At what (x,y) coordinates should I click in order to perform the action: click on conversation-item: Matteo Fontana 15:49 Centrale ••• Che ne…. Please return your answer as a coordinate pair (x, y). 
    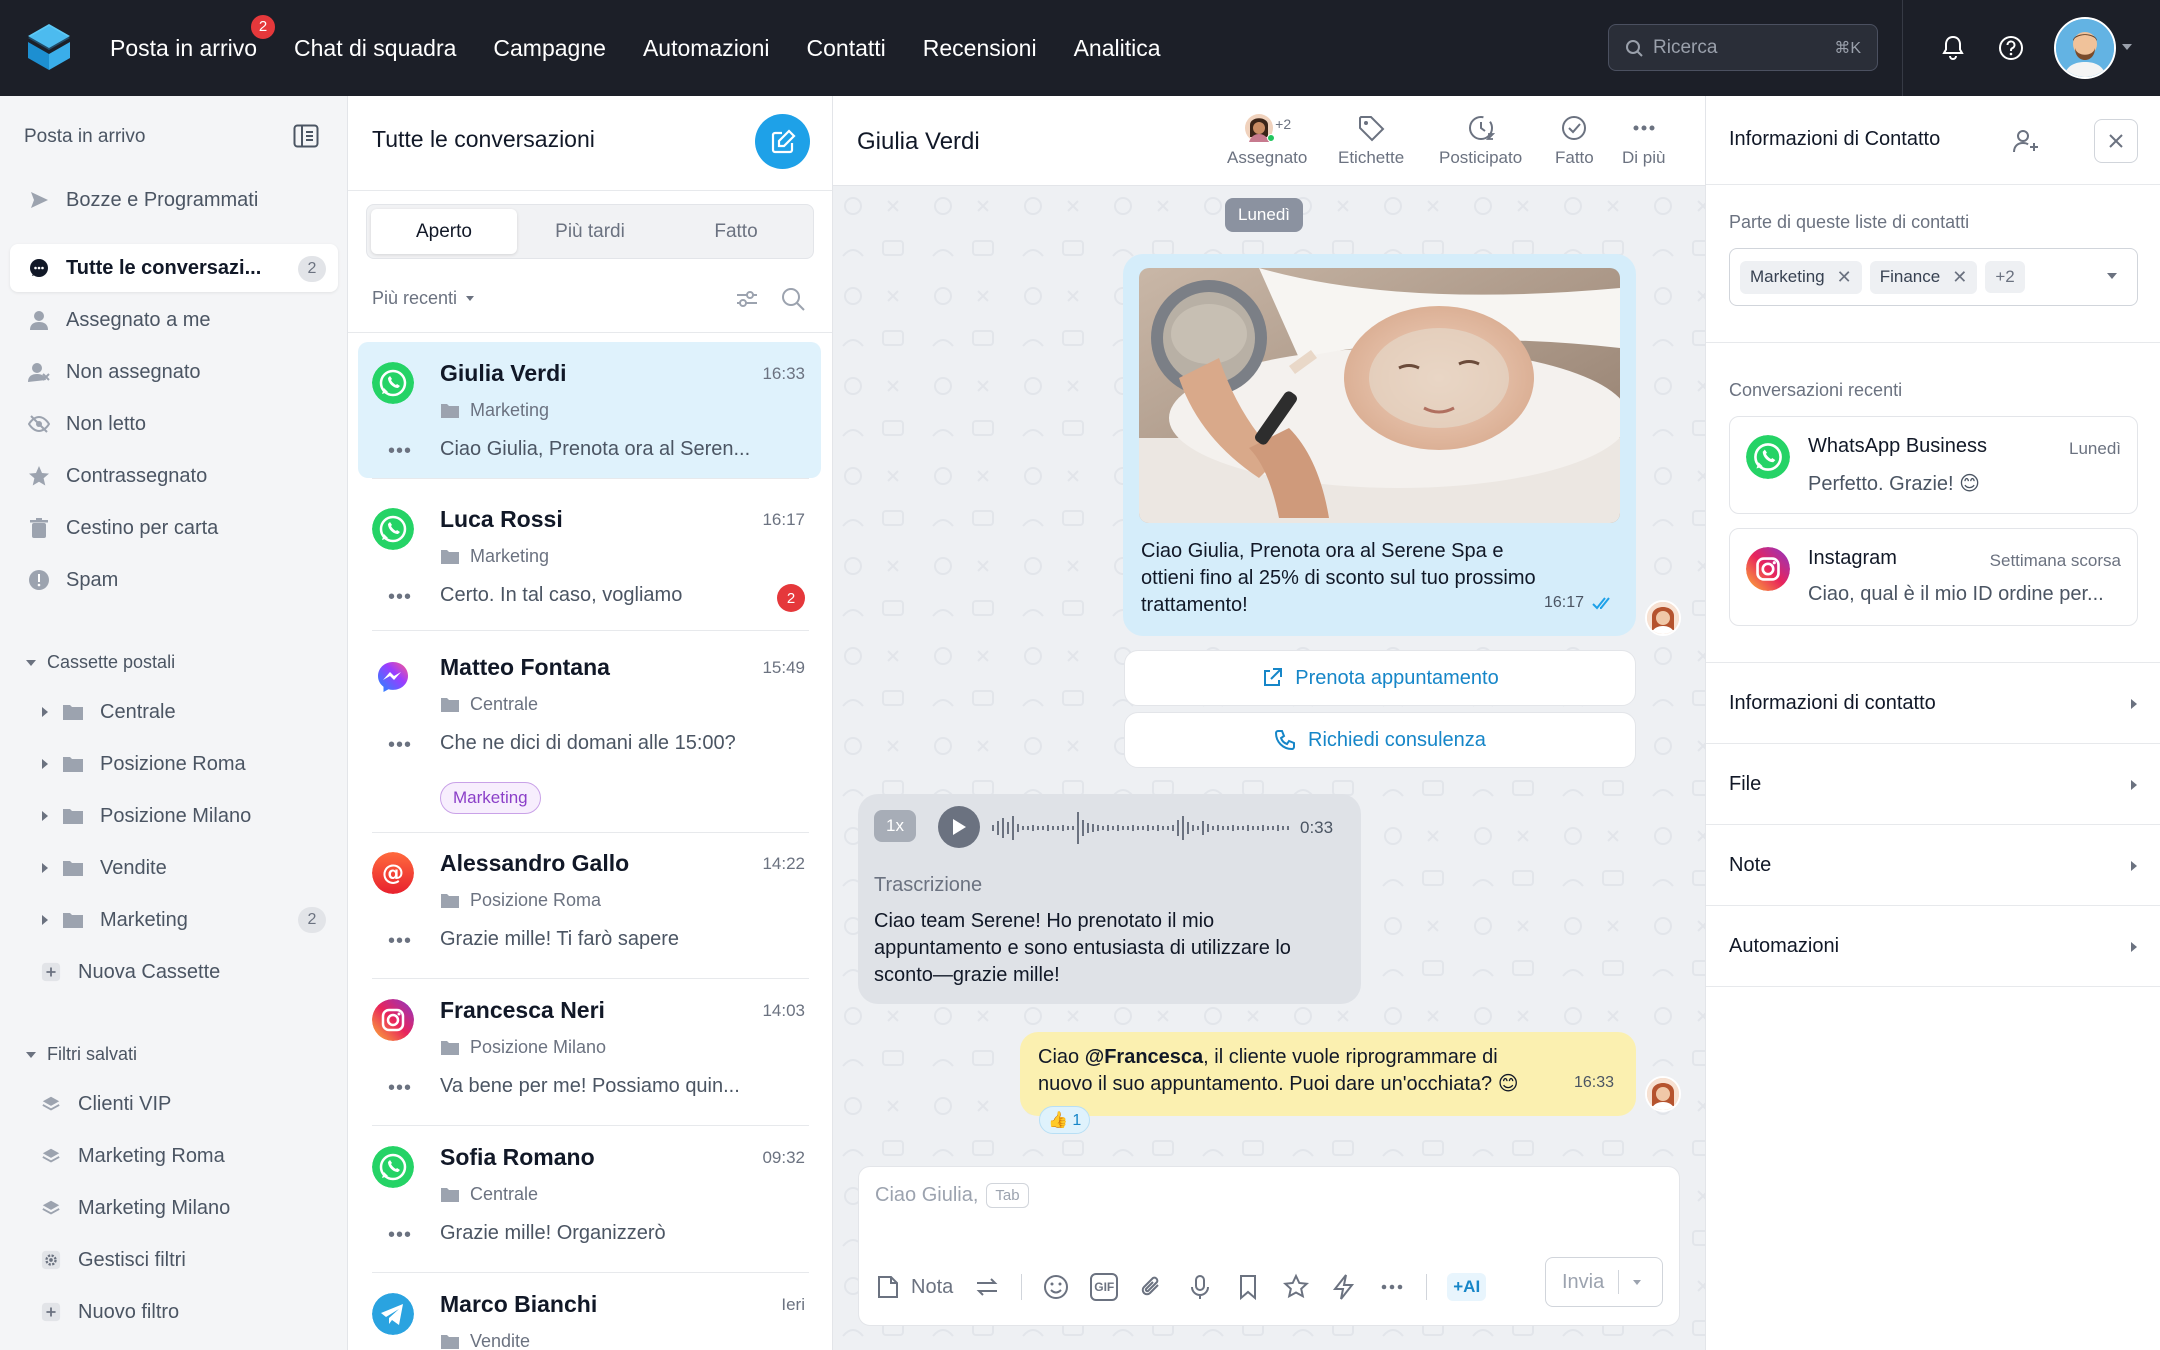
    Looking at the image, I should click on (589, 731).